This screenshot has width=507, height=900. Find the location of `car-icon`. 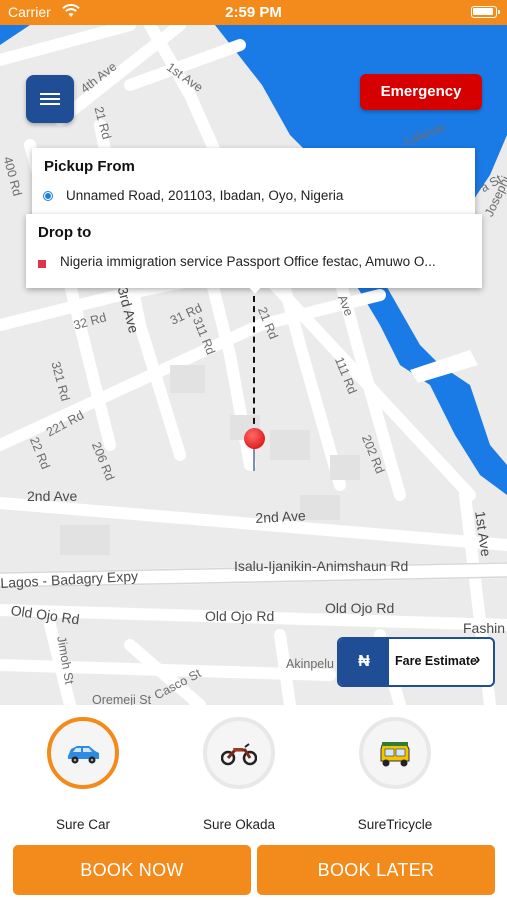

car-icon is located at coordinates (83, 755).